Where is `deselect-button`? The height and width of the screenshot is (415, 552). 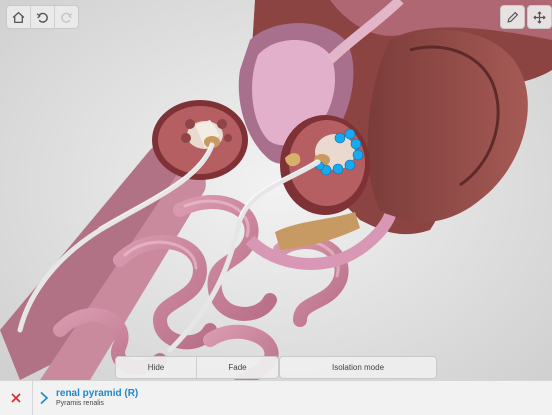 deselect-button is located at coordinates (16, 398).